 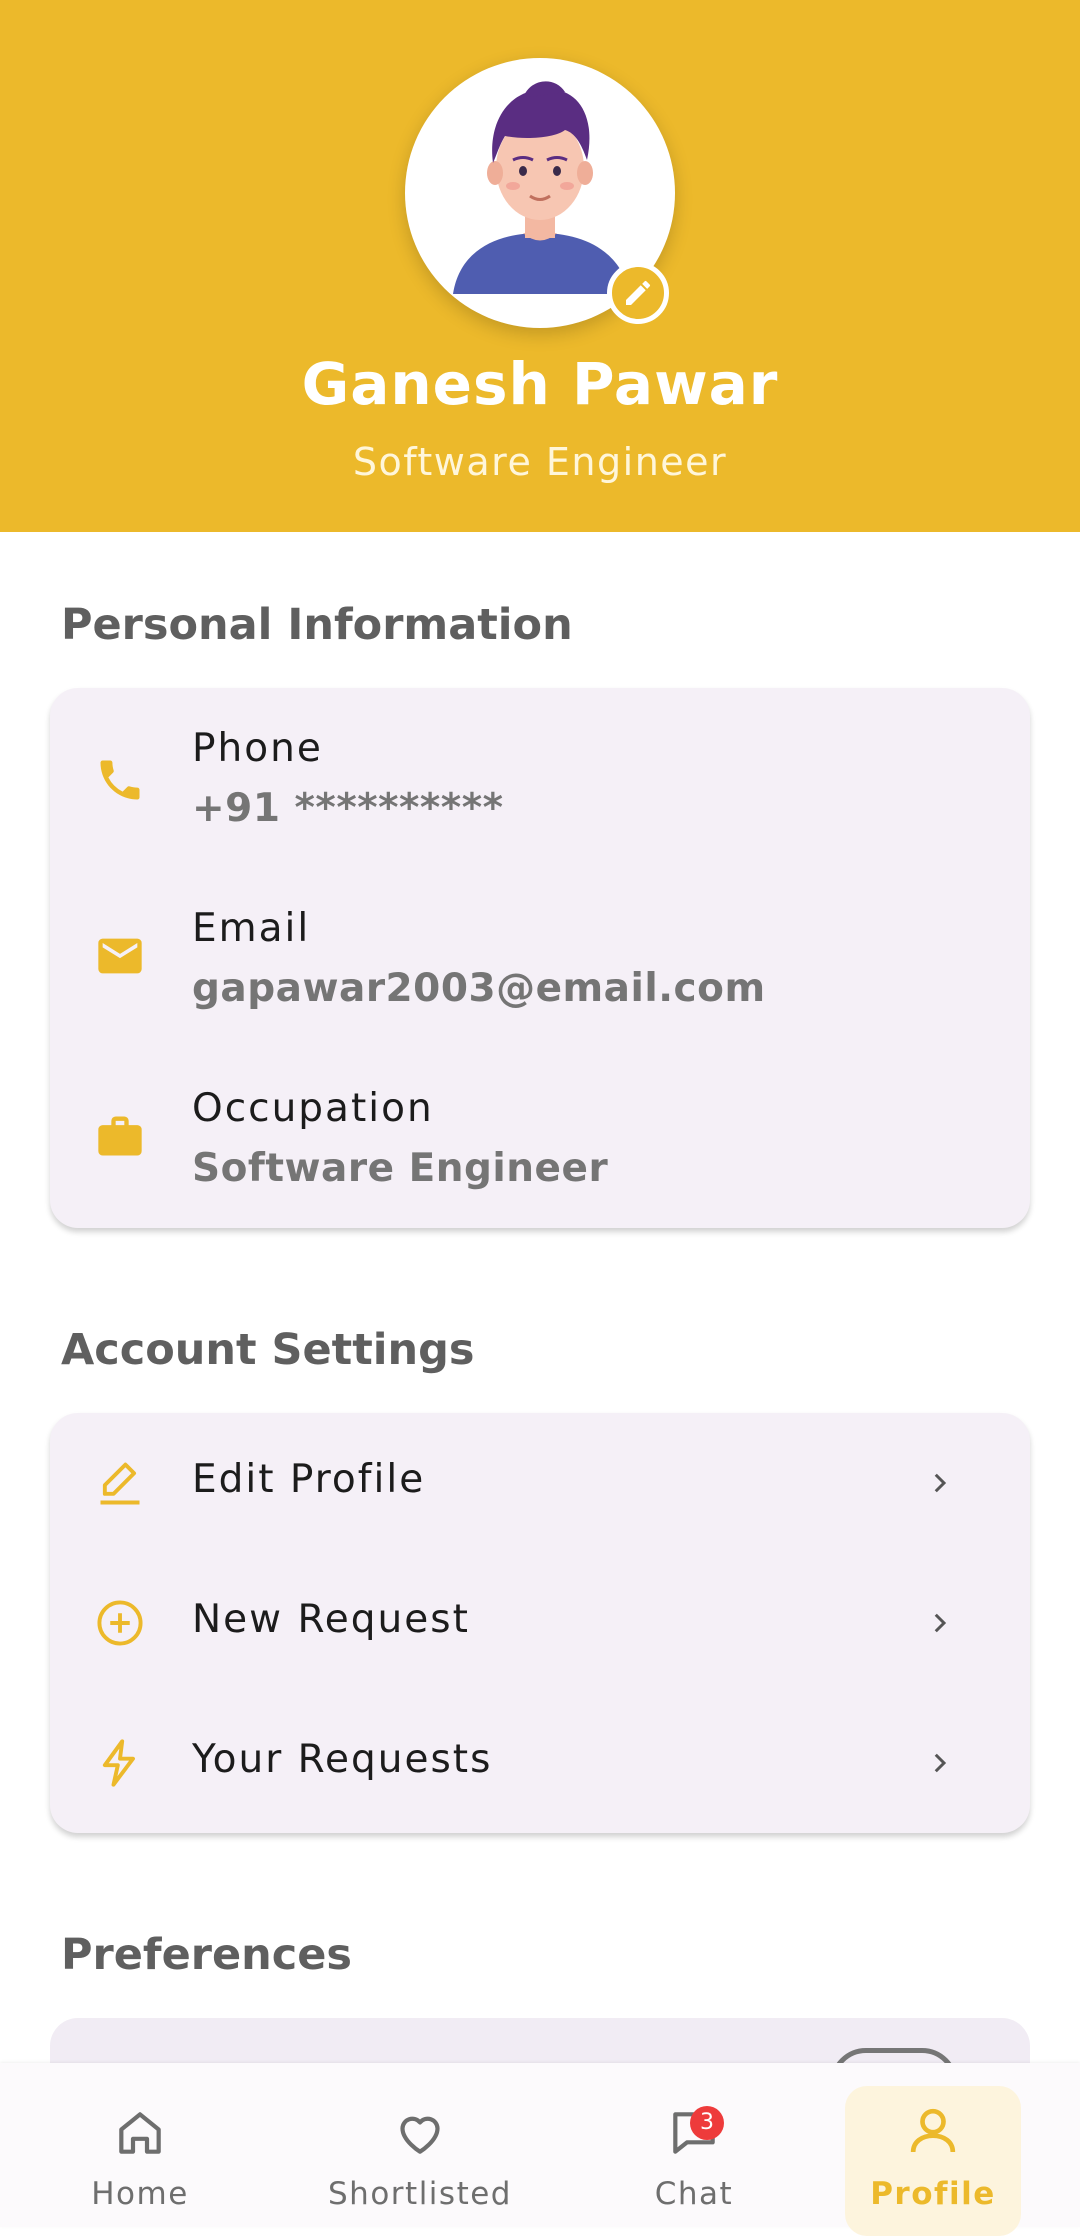 What do you see at coordinates (933, 2194) in the screenshot?
I see `nav-label-profile: Profile` at bounding box center [933, 2194].